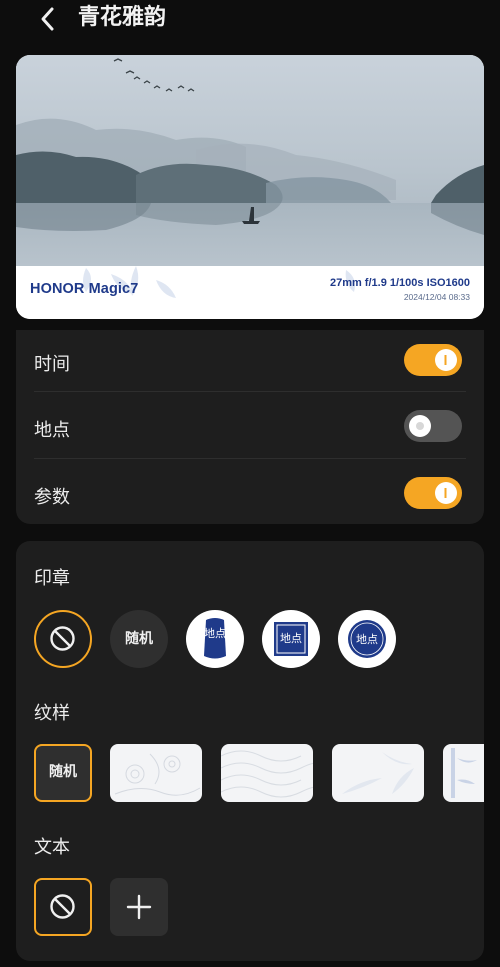 Image resolution: width=500 pixels, height=967 pixels. I want to click on toggle-row-time: 时间, so click(250, 363).